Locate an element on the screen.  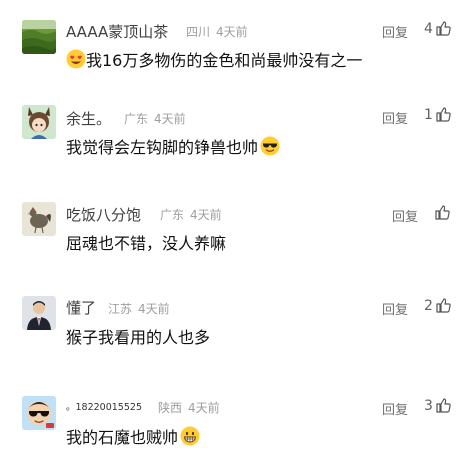
comment-body: 我的石魔也贼帅 is located at coordinates (133, 436).